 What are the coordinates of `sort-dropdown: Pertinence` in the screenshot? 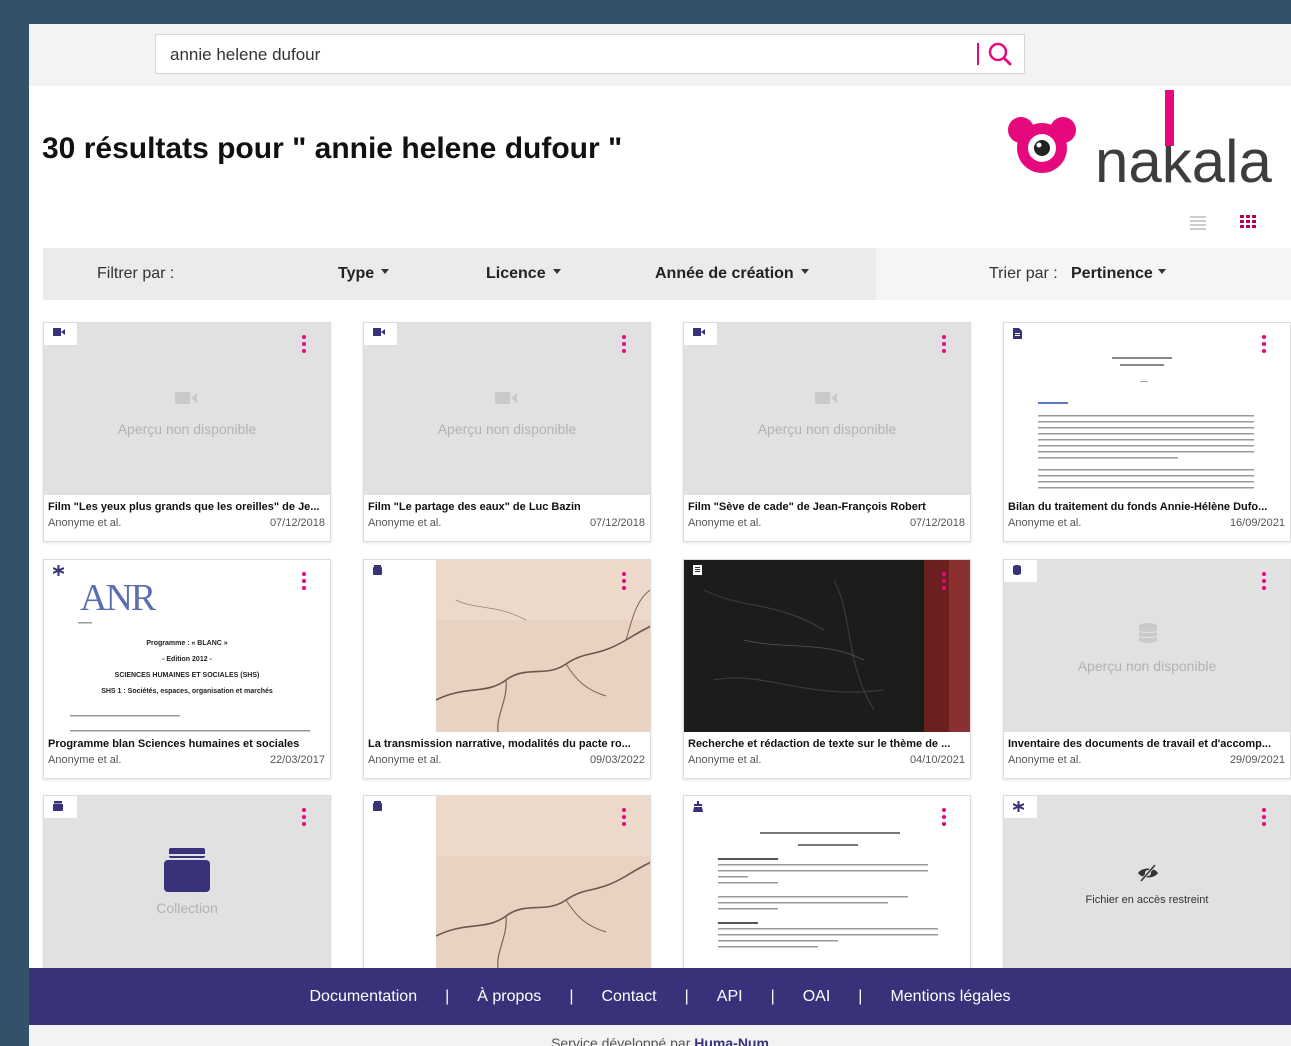 It's located at (1118, 274).